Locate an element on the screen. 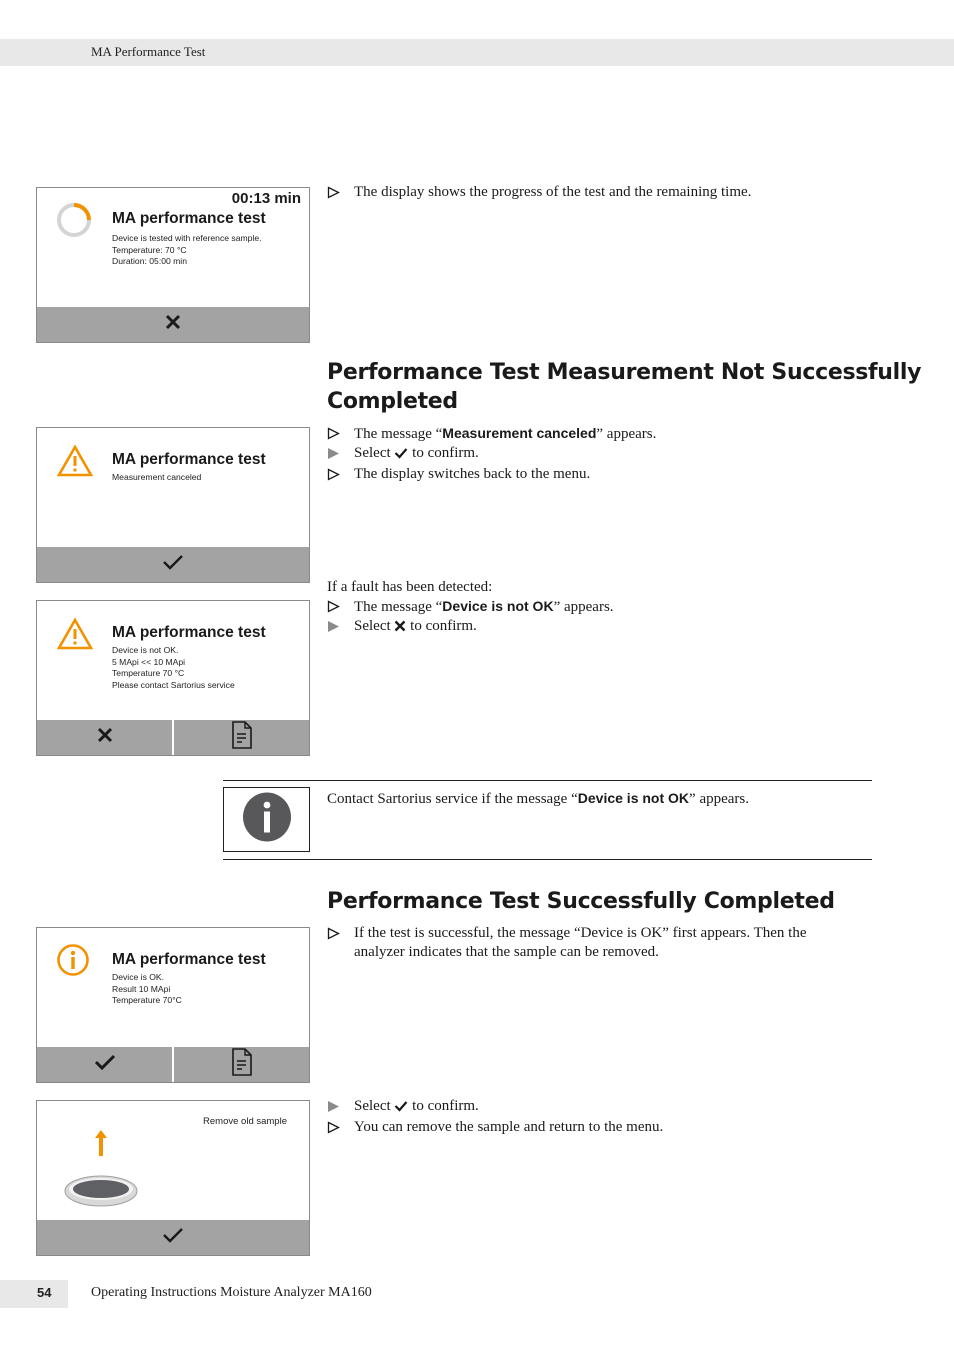 This screenshot has width=954, height=1350. screen-details: Measurement canceled is located at coordinates (156, 478).